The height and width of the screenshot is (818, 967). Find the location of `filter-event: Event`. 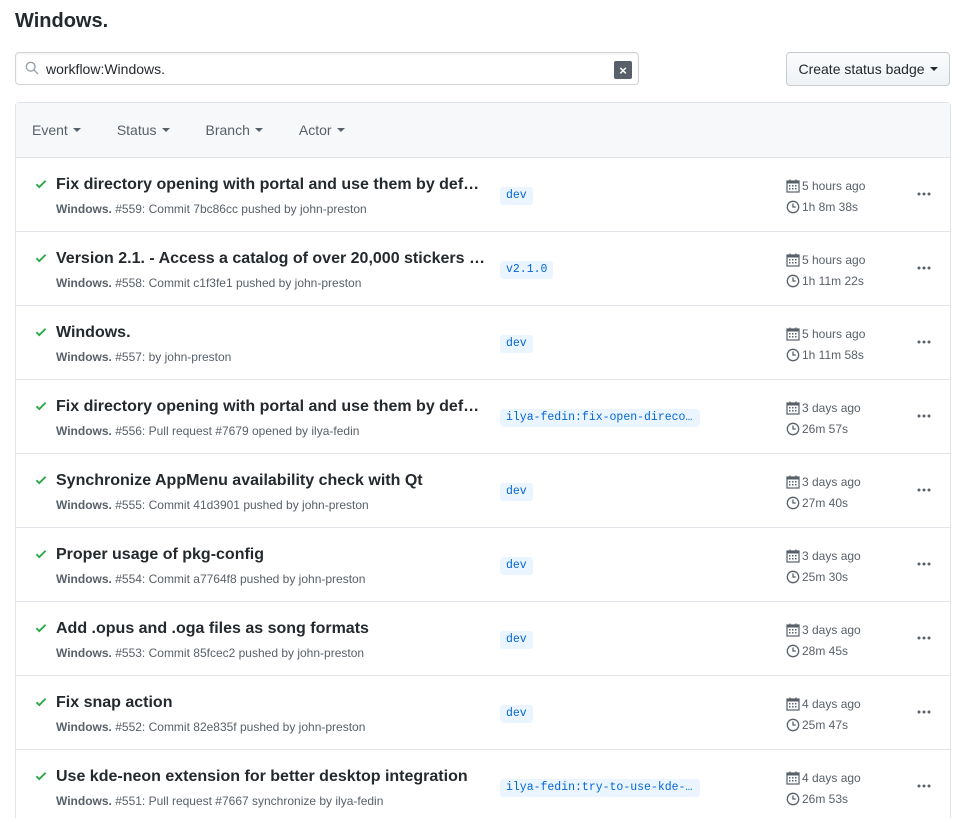

filter-event: Event is located at coordinates (56, 130).